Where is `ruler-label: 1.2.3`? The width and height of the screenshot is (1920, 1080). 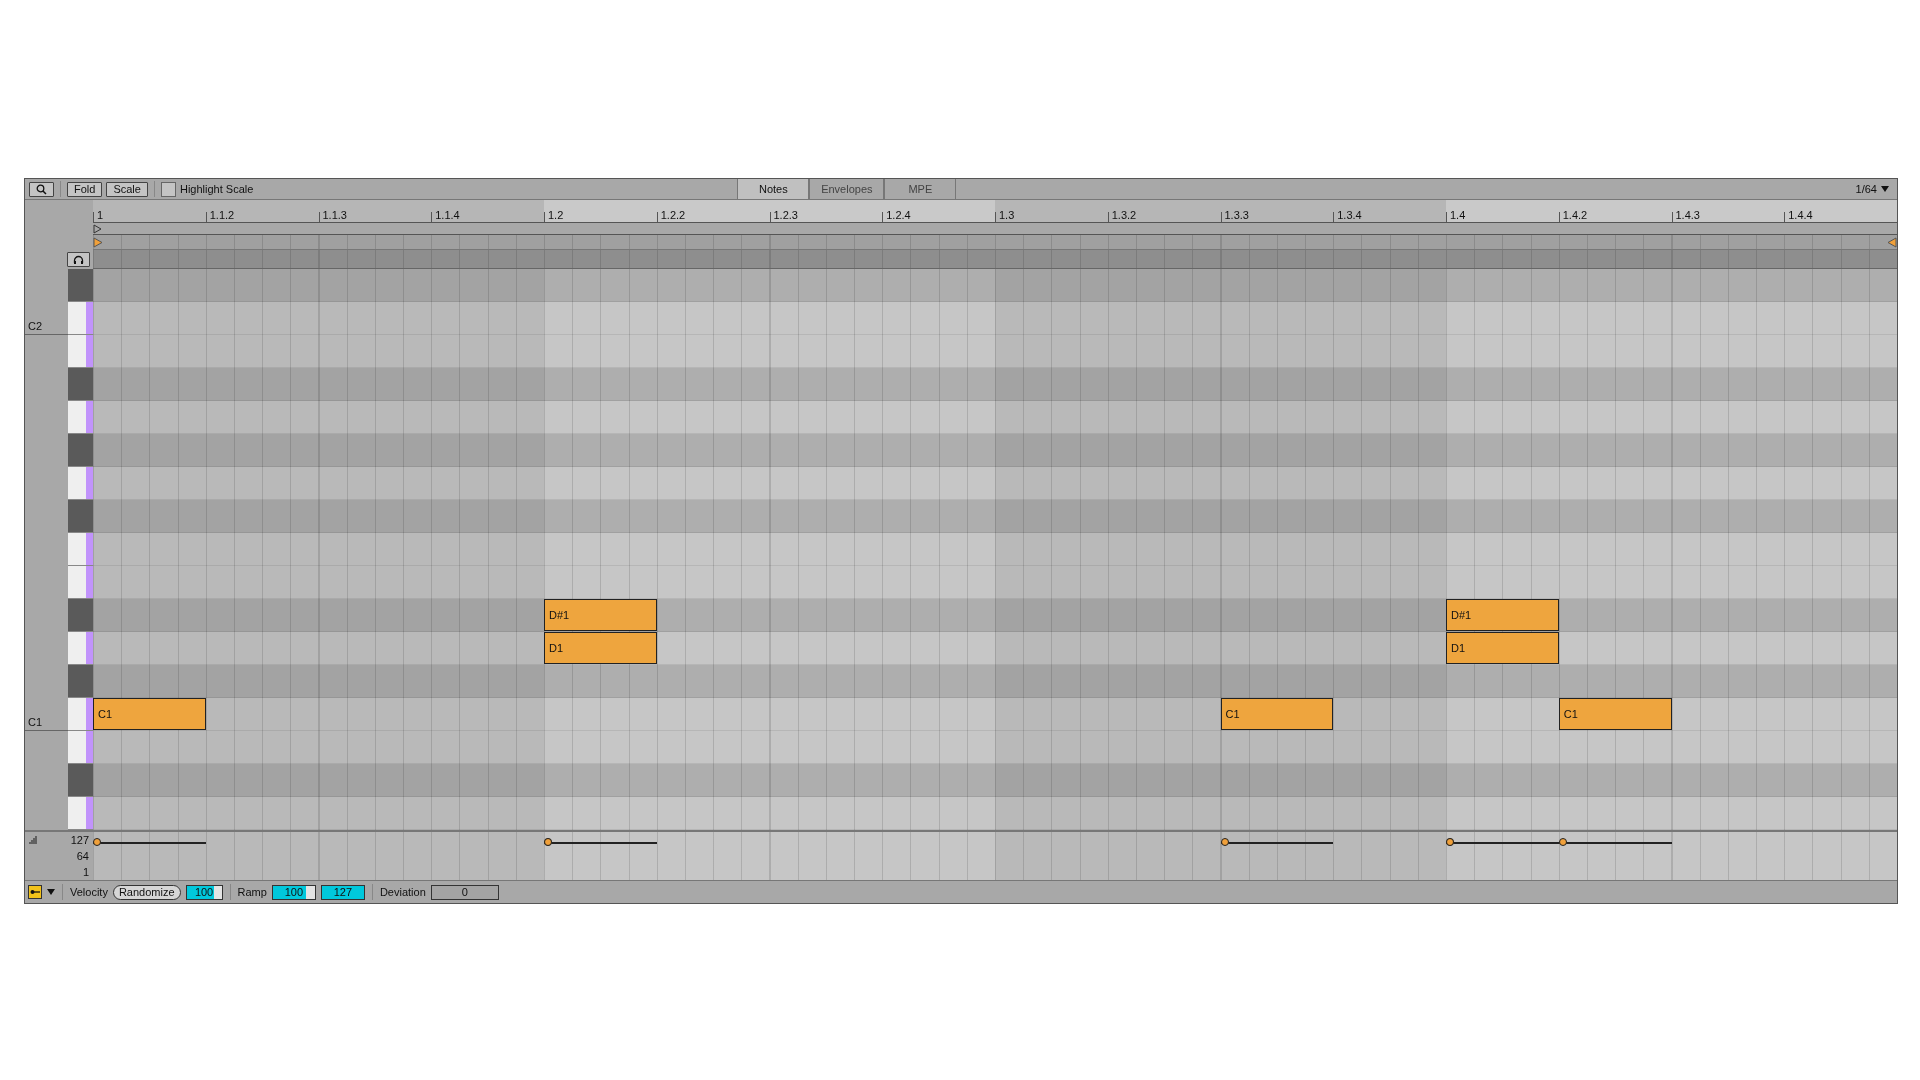
ruler-label: 1.2.3 is located at coordinates (785, 215).